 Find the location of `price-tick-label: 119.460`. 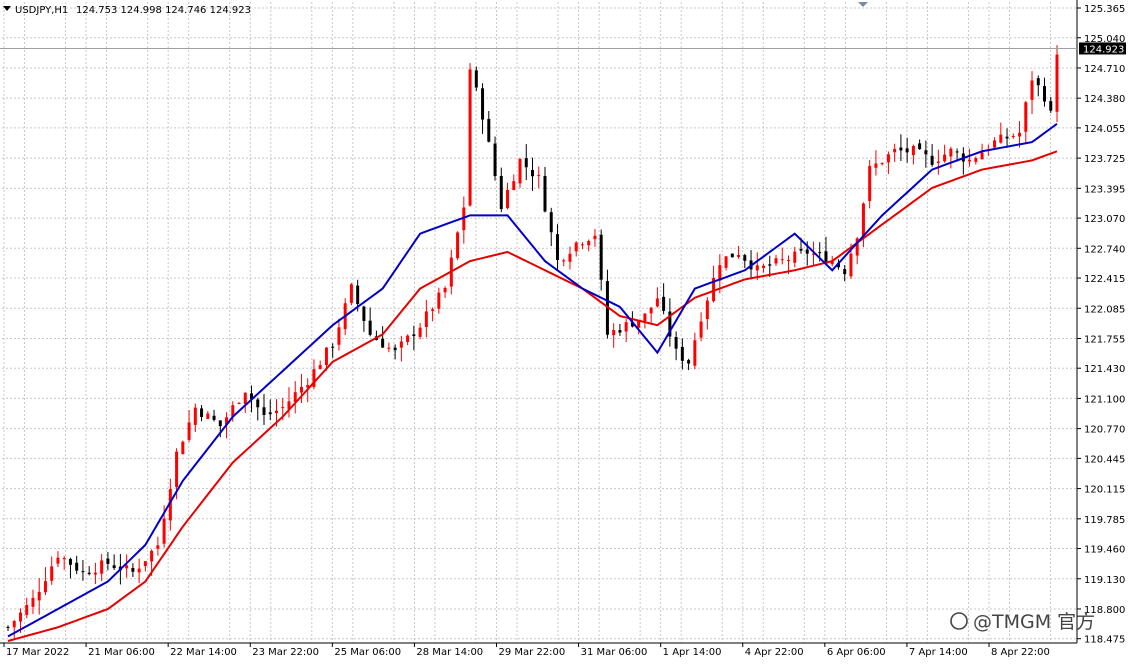

price-tick-label: 119.460 is located at coordinates (1104, 550).